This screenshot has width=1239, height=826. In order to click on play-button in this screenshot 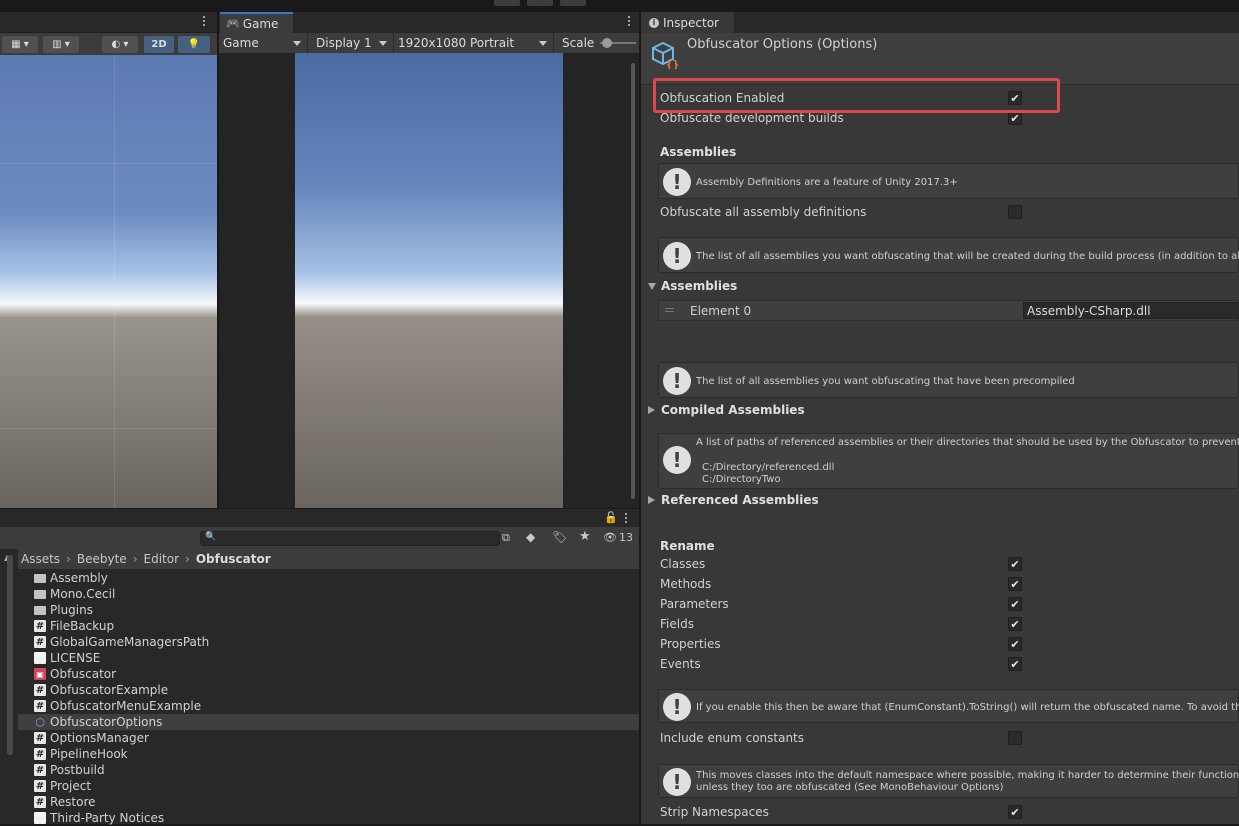, I will do `click(507, 3)`.